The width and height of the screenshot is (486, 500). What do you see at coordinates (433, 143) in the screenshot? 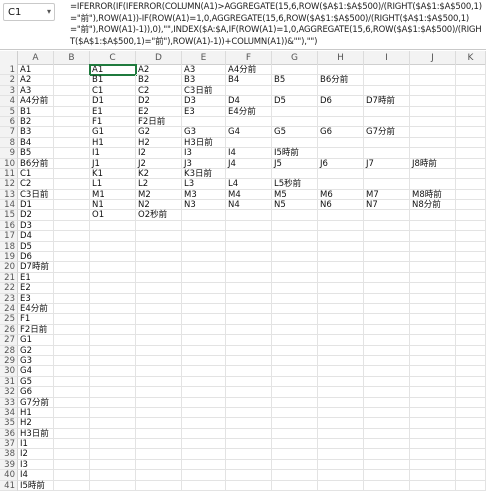
I see `cell-j8` at bounding box center [433, 143].